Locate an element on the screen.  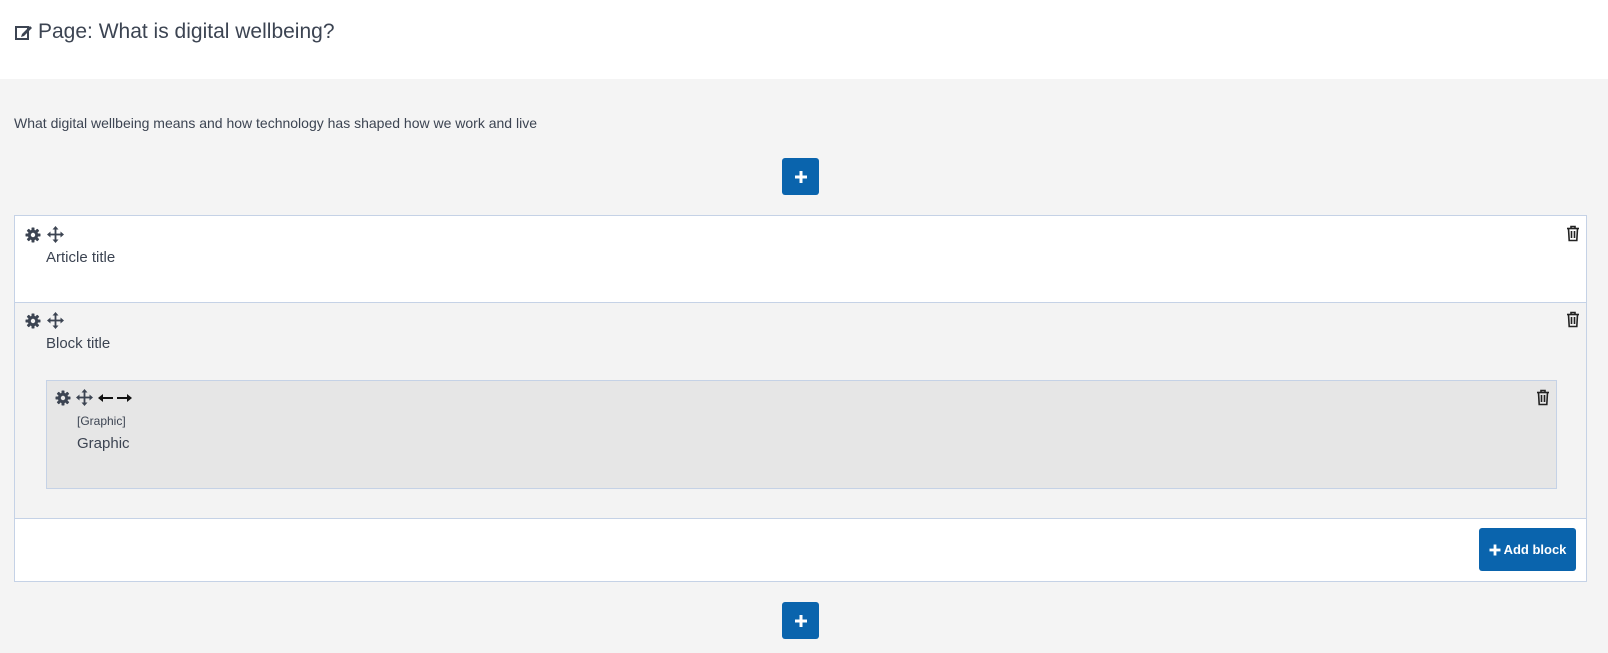
article-footer: Add block is located at coordinates (800, 550).